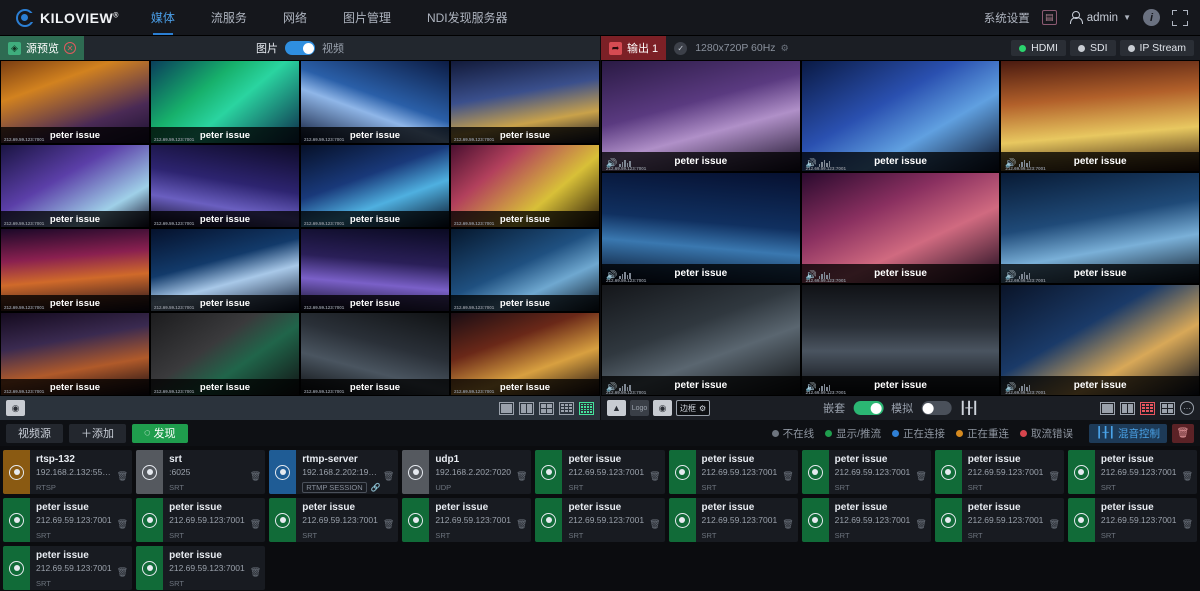 Image resolution: width=1200 pixels, height=591 pixels. What do you see at coordinates (1038, 48) in the screenshot?
I see `signal-hdmi: HDMI` at bounding box center [1038, 48].